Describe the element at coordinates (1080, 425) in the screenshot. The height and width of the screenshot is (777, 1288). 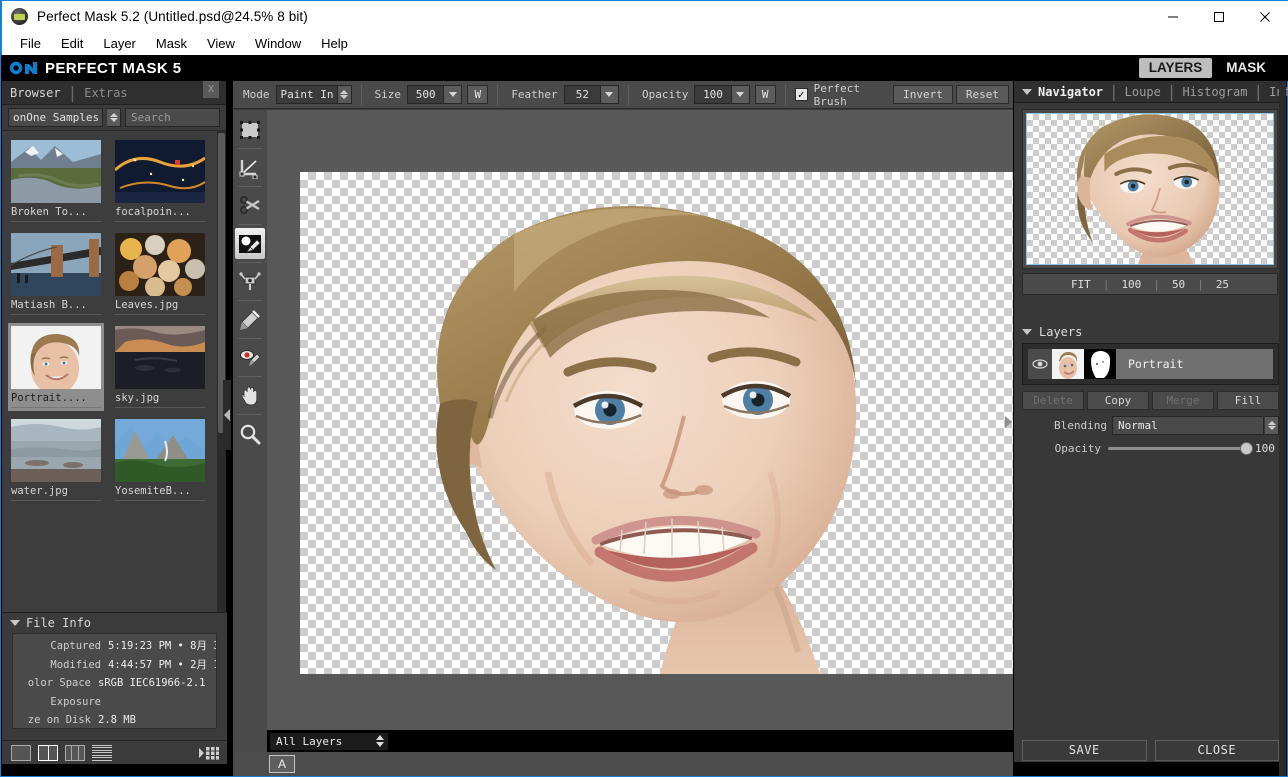
I see `blending-label: Blending` at that location.